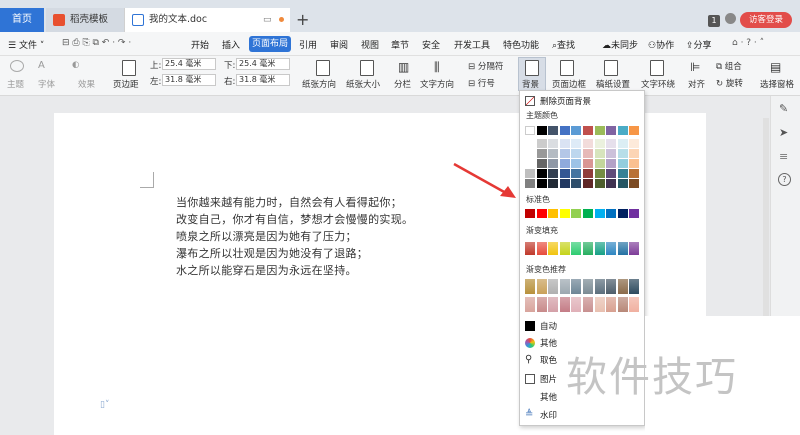 This screenshot has height=435, width=800. What do you see at coordinates (437, 84) in the screenshot?
I see `ribbon-text-direction: 文字方向` at bounding box center [437, 84].